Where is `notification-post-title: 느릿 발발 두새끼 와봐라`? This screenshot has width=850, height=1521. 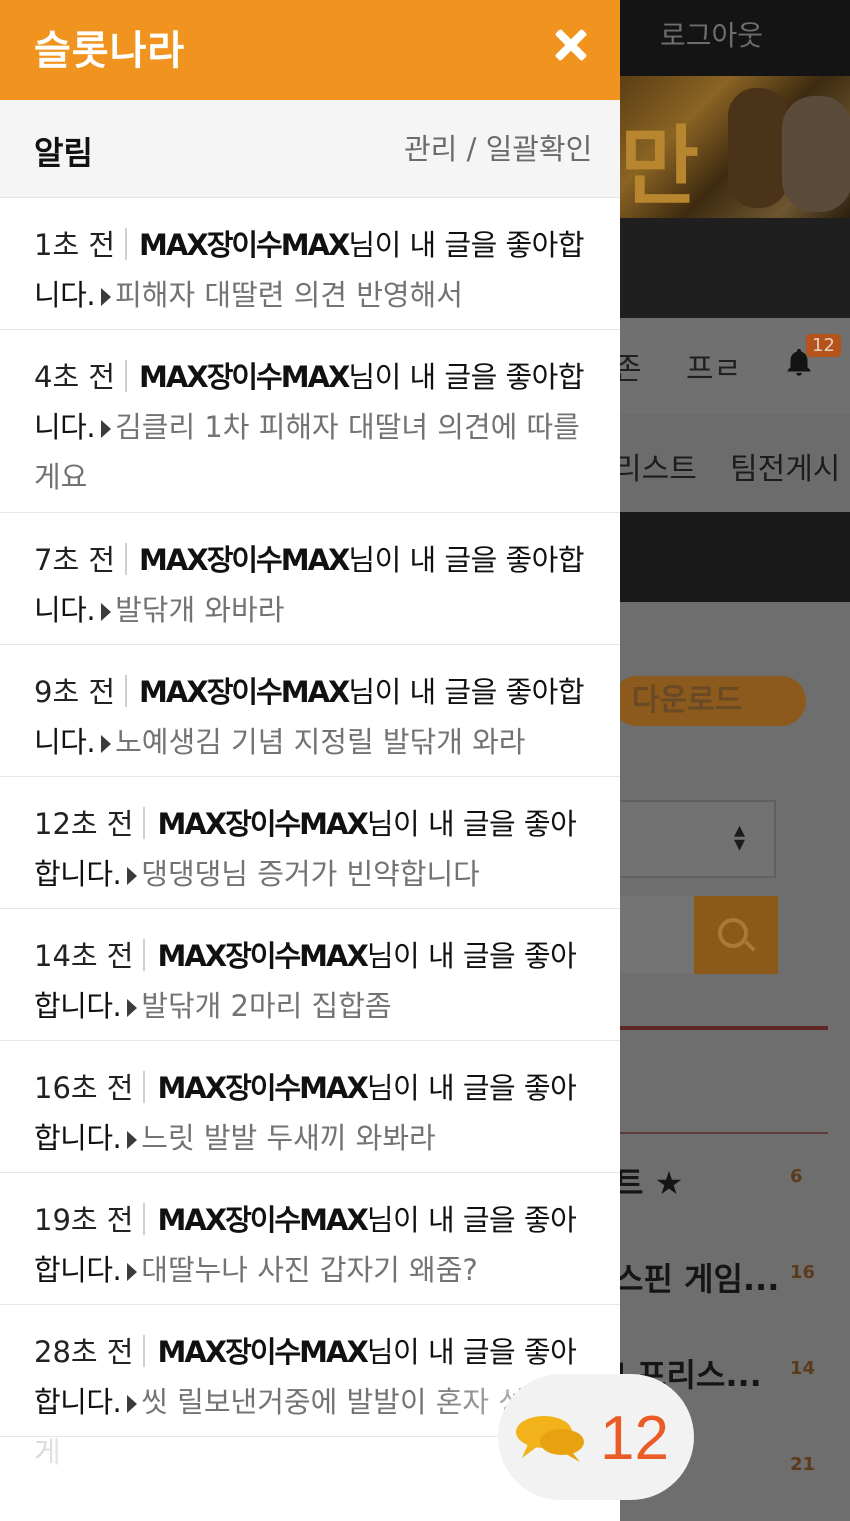
notification-post-title: 느릿 발발 두새끼 와봐라 is located at coordinates (288, 1138).